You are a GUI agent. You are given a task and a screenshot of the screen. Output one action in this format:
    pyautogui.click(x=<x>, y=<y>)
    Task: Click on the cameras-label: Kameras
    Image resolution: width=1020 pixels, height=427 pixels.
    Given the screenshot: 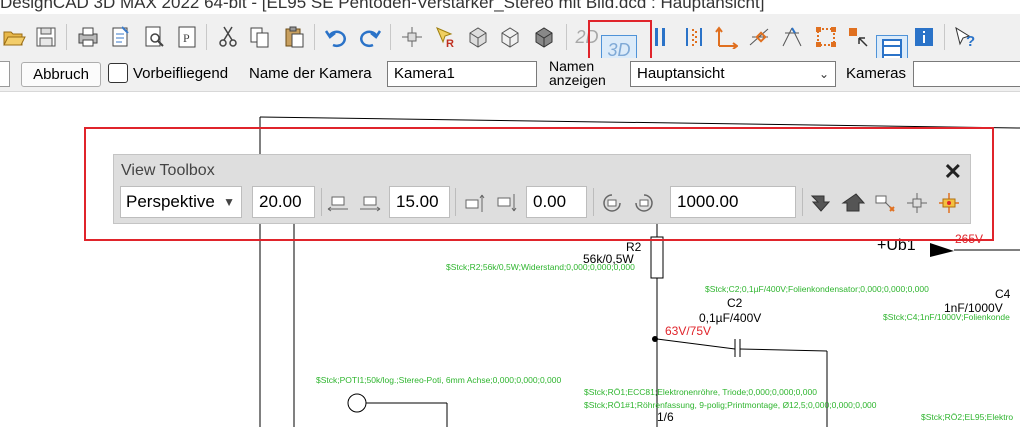 What is the action you would take?
    pyautogui.click(x=876, y=73)
    